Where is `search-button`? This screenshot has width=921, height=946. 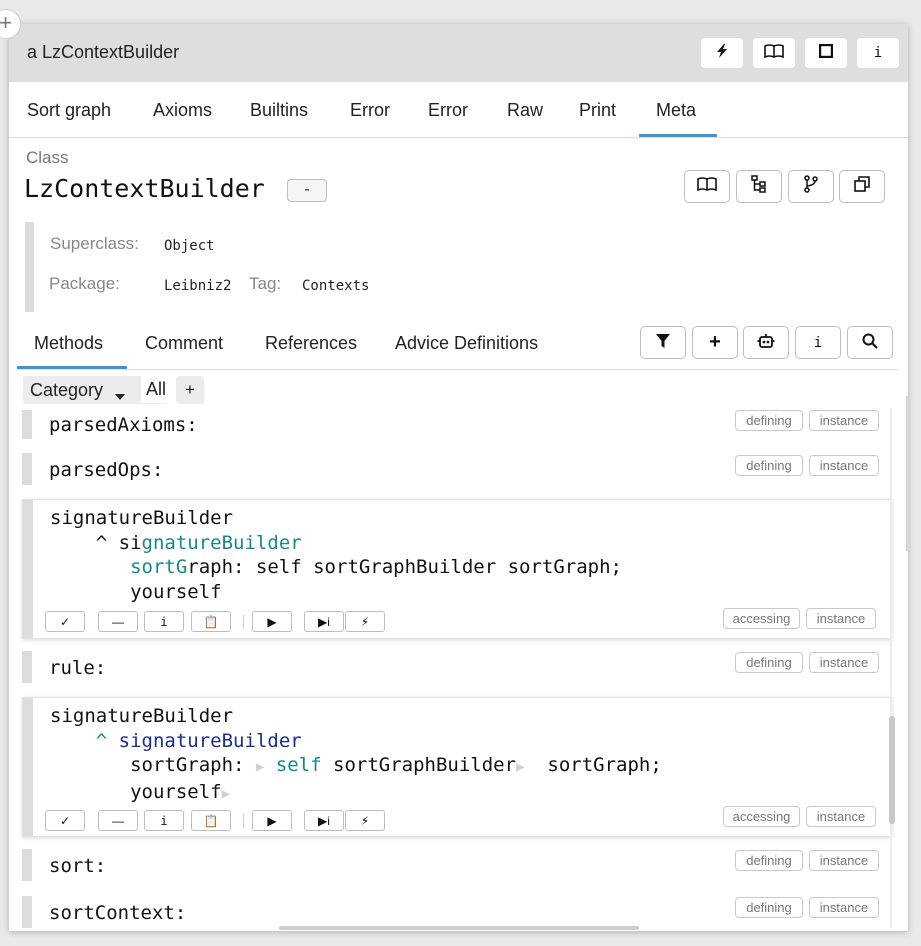 search-button is located at coordinates (870, 342).